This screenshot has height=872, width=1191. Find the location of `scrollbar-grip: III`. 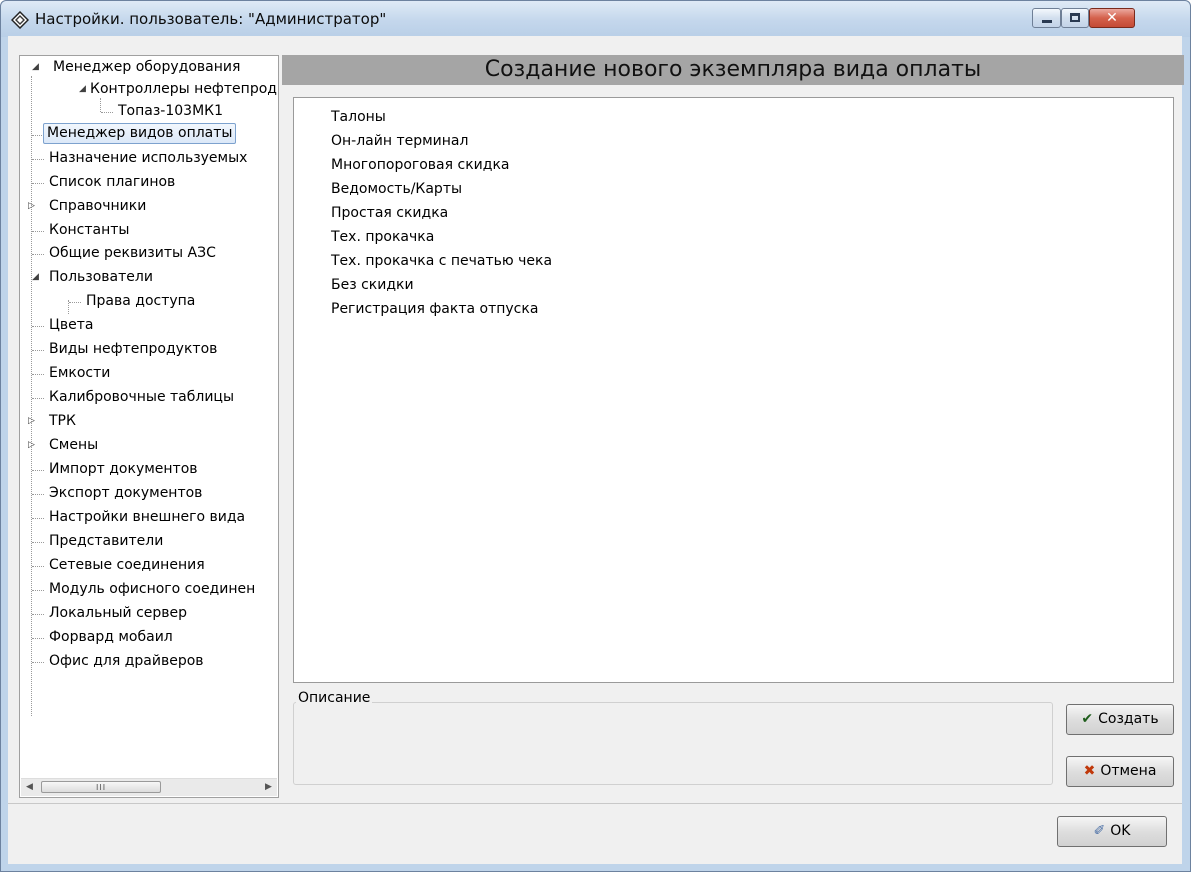

scrollbar-grip: III is located at coordinates (101, 787).